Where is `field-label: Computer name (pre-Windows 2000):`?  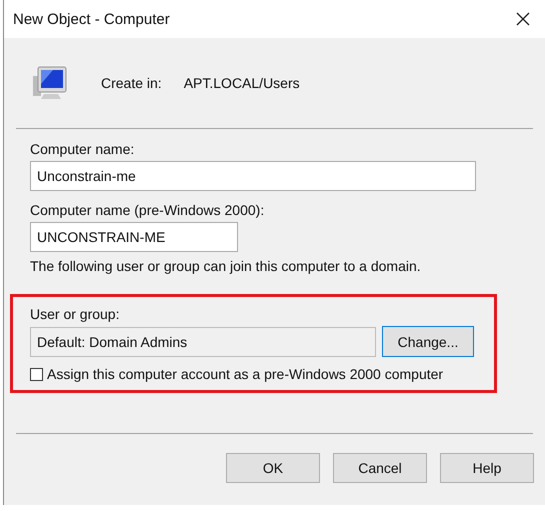
field-label: Computer name (pre-Windows 2000): is located at coordinates (147, 210).